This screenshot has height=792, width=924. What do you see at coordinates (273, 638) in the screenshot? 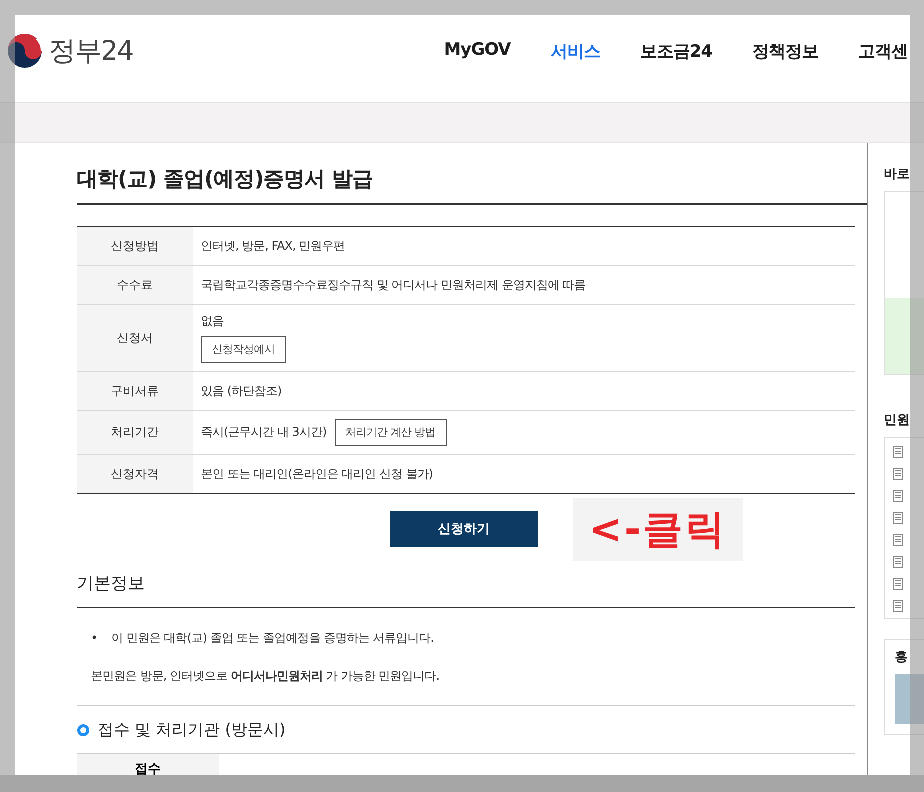
I see `bullet-text: 이 민원은 대학(교) 졸업 또는 졸업예정을 증명하는 서류입니다.` at bounding box center [273, 638].